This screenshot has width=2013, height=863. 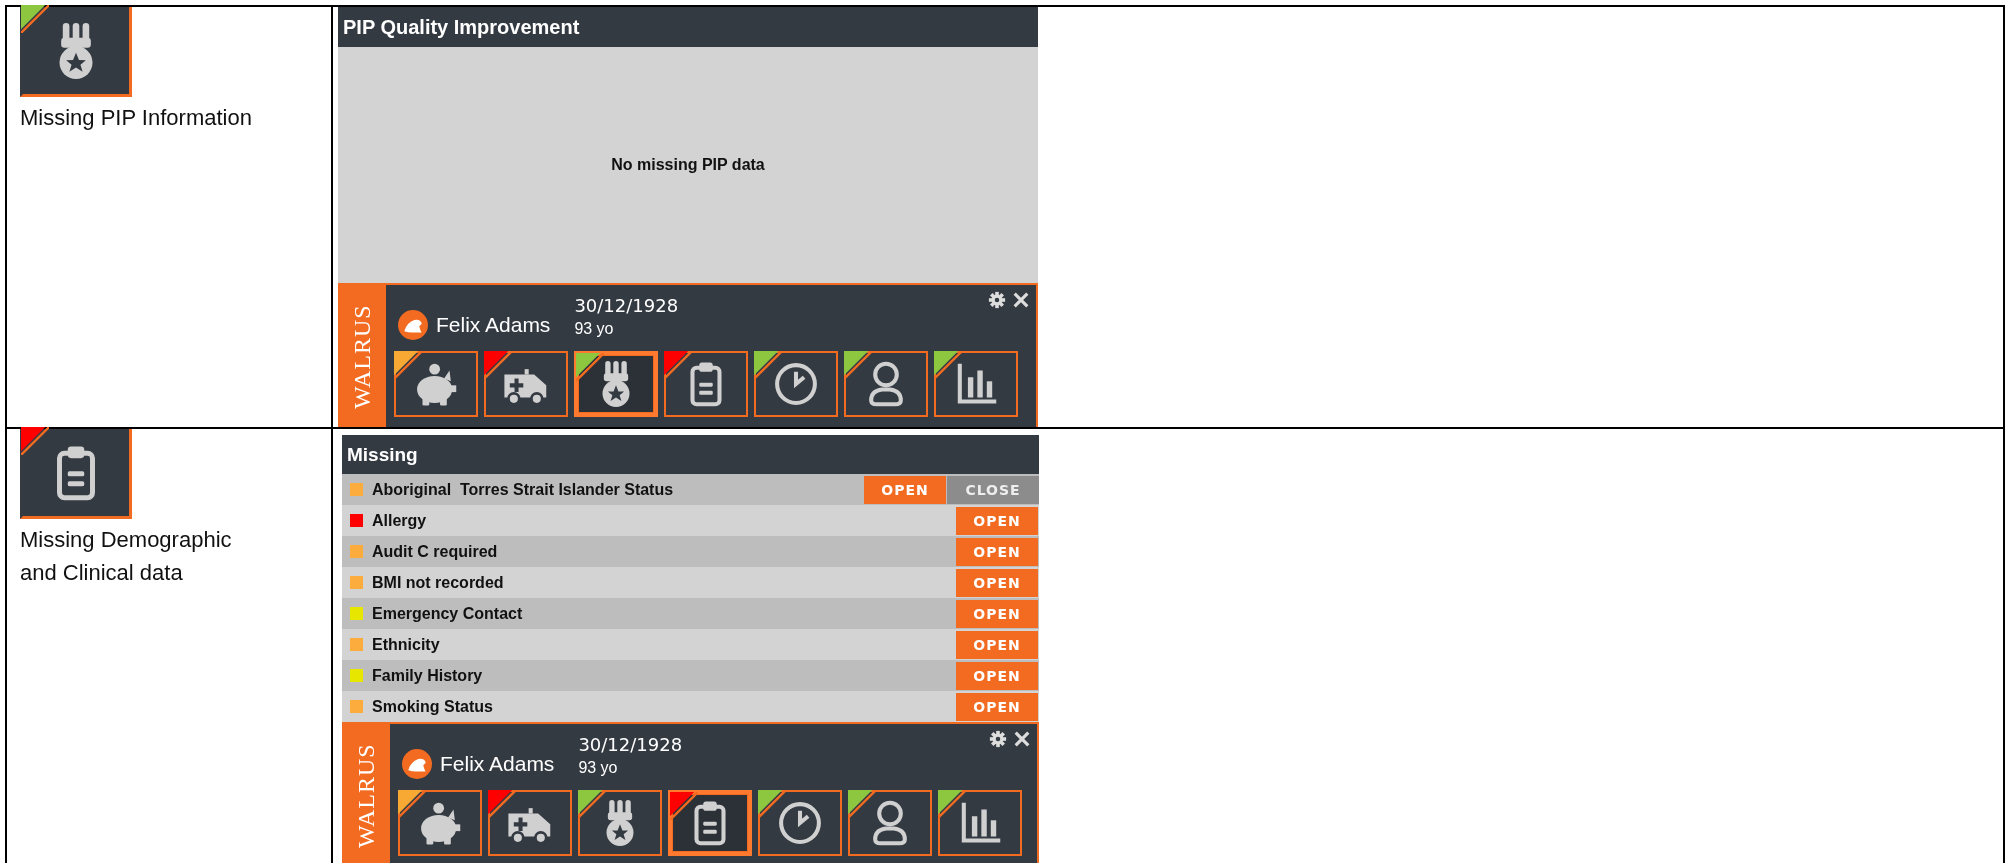 What do you see at coordinates (428, 675) in the screenshot?
I see `item-label: Family History` at bounding box center [428, 675].